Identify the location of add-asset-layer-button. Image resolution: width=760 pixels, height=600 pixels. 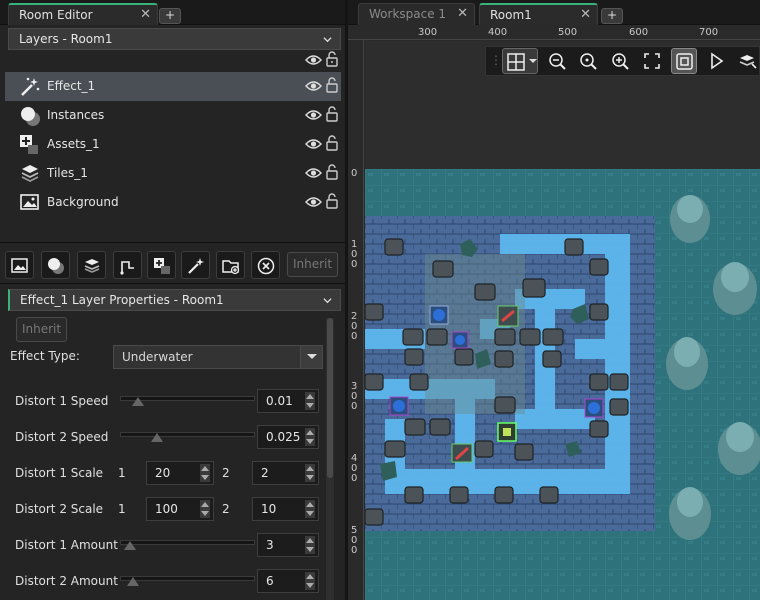
(161, 265).